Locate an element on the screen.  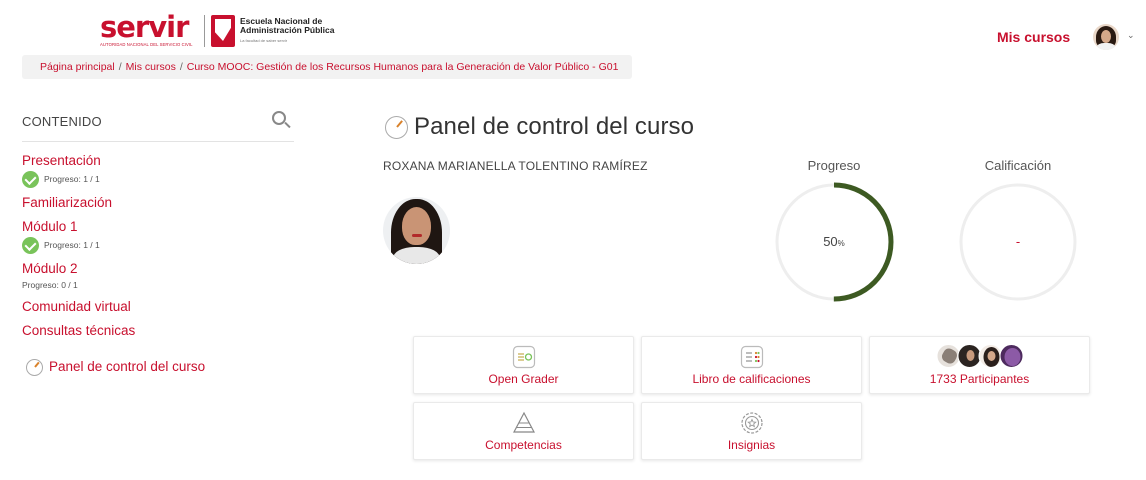
grade-value: - is located at coordinates (1018, 241).